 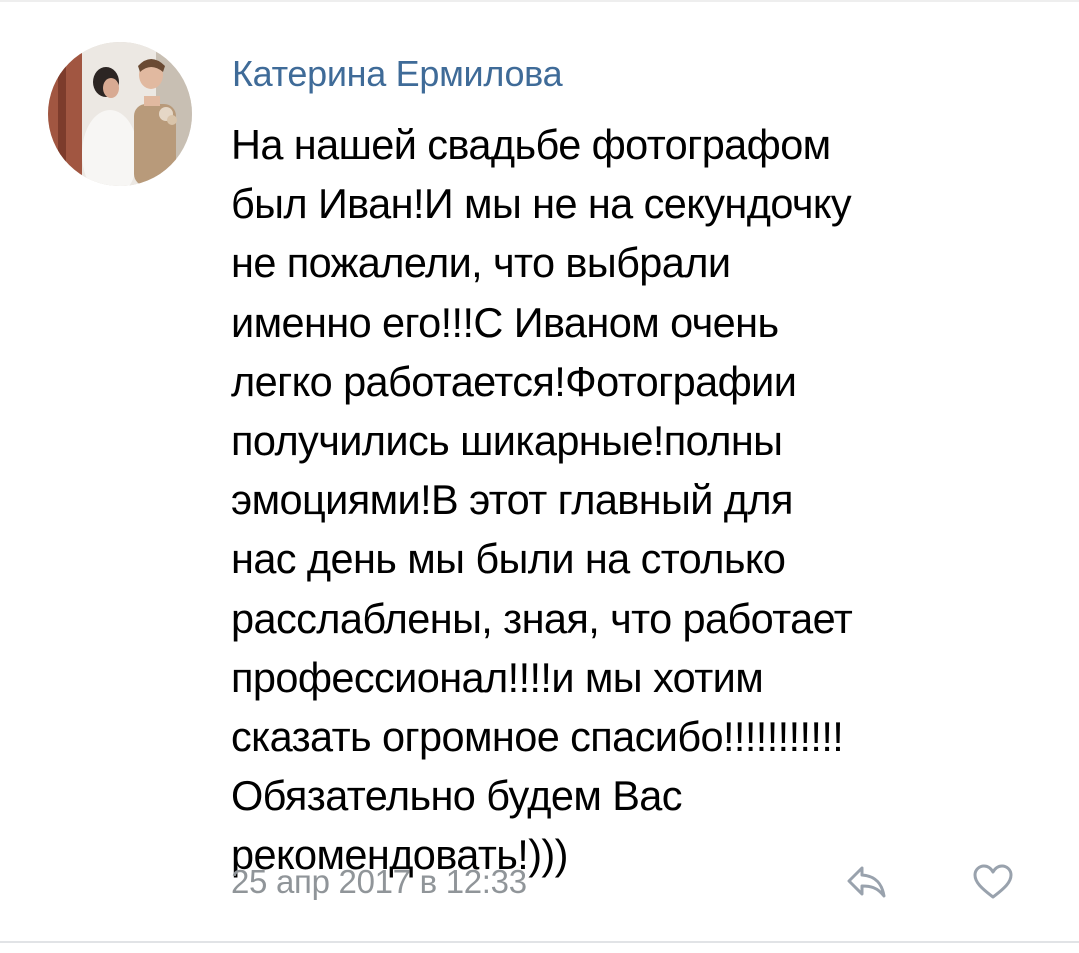 What do you see at coordinates (531, 144) in the screenshot?
I see `comment-text-line: На нашей свадьбе фотографом` at bounding box center [531, 144].